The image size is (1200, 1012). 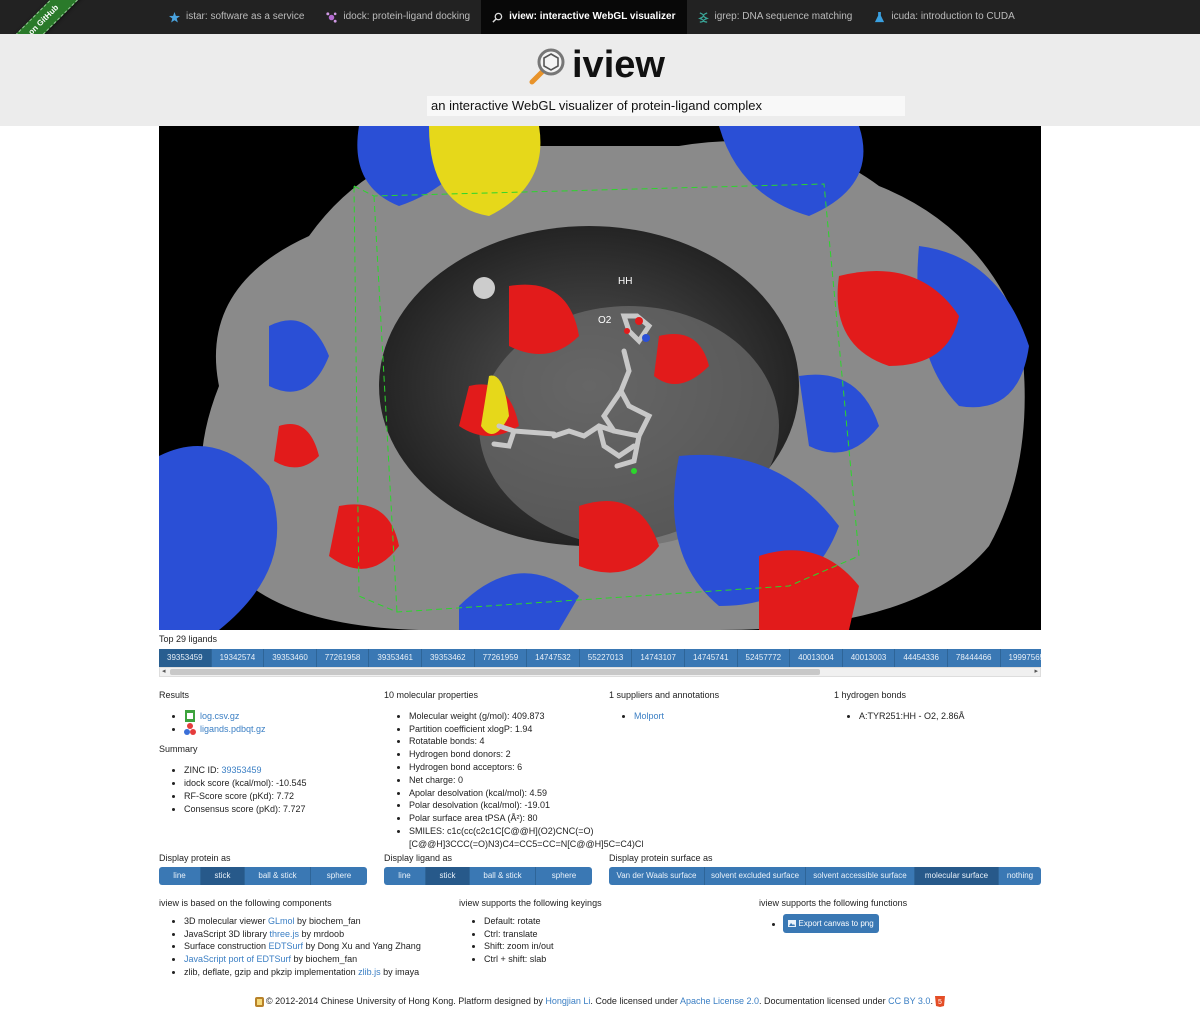 What do you see at coordinates (1021, 658) in the screenshot?
I see `ligand-button: 19997565` at bounding box center [1021, 658].